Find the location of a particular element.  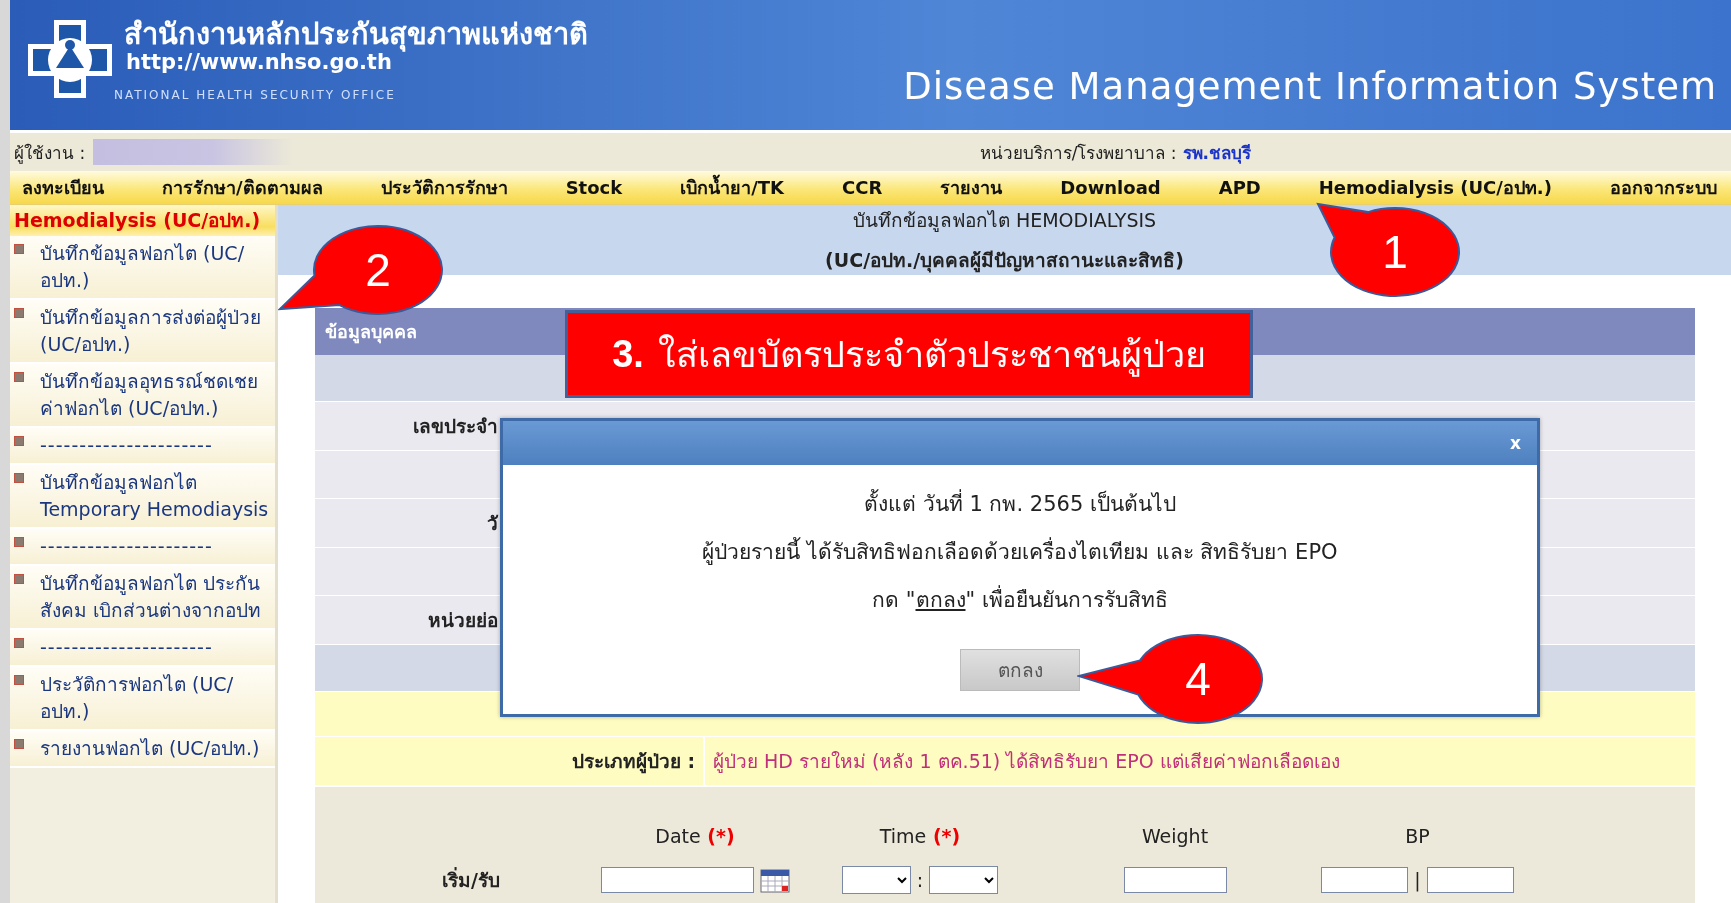

page-subtitle: (UC/อปท./บุคคลผู้มีปัญหาสถานะและสิทธิ) is located at coordinates (1004, 261).